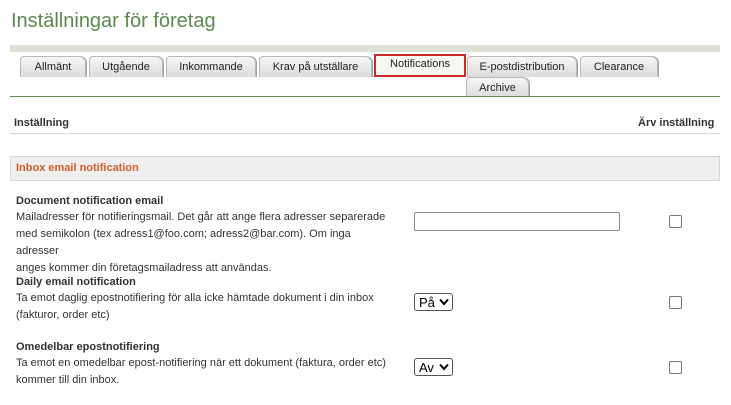  What do you see at coordinates (90, 201) in the screenshot?
I see `setting-title: Document notification email` at bounding box center [90, 201].